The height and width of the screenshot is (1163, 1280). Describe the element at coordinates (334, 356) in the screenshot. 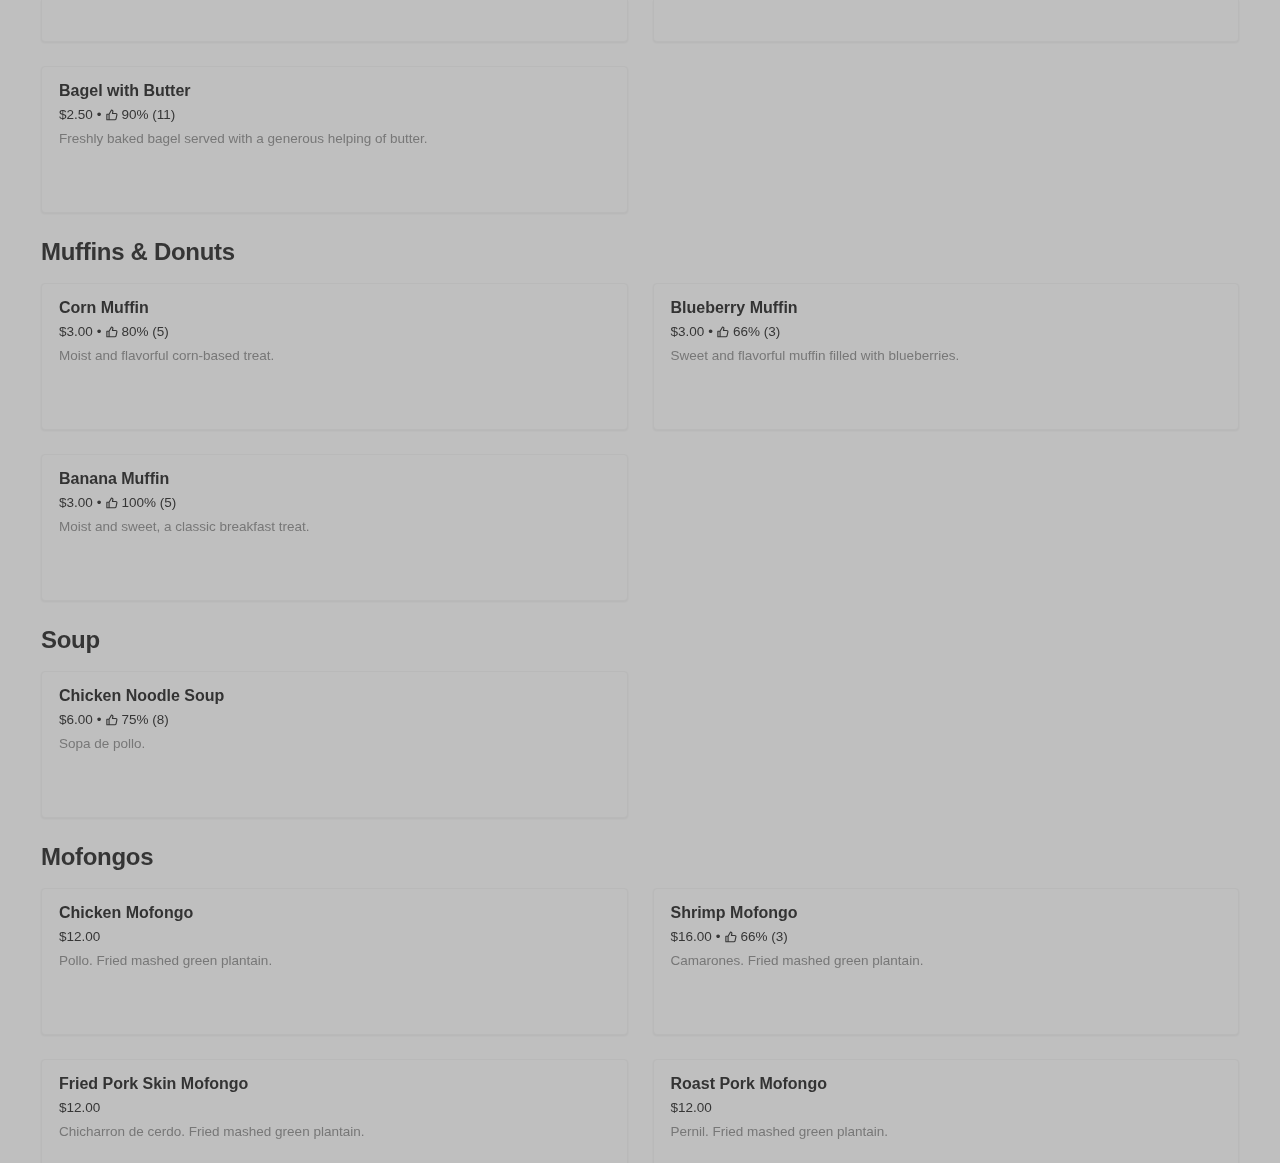

I see `menu-item-card: Corn Muffin $3.00 • 80% (5) Moist and flavorful corn-based treat.` at that location.